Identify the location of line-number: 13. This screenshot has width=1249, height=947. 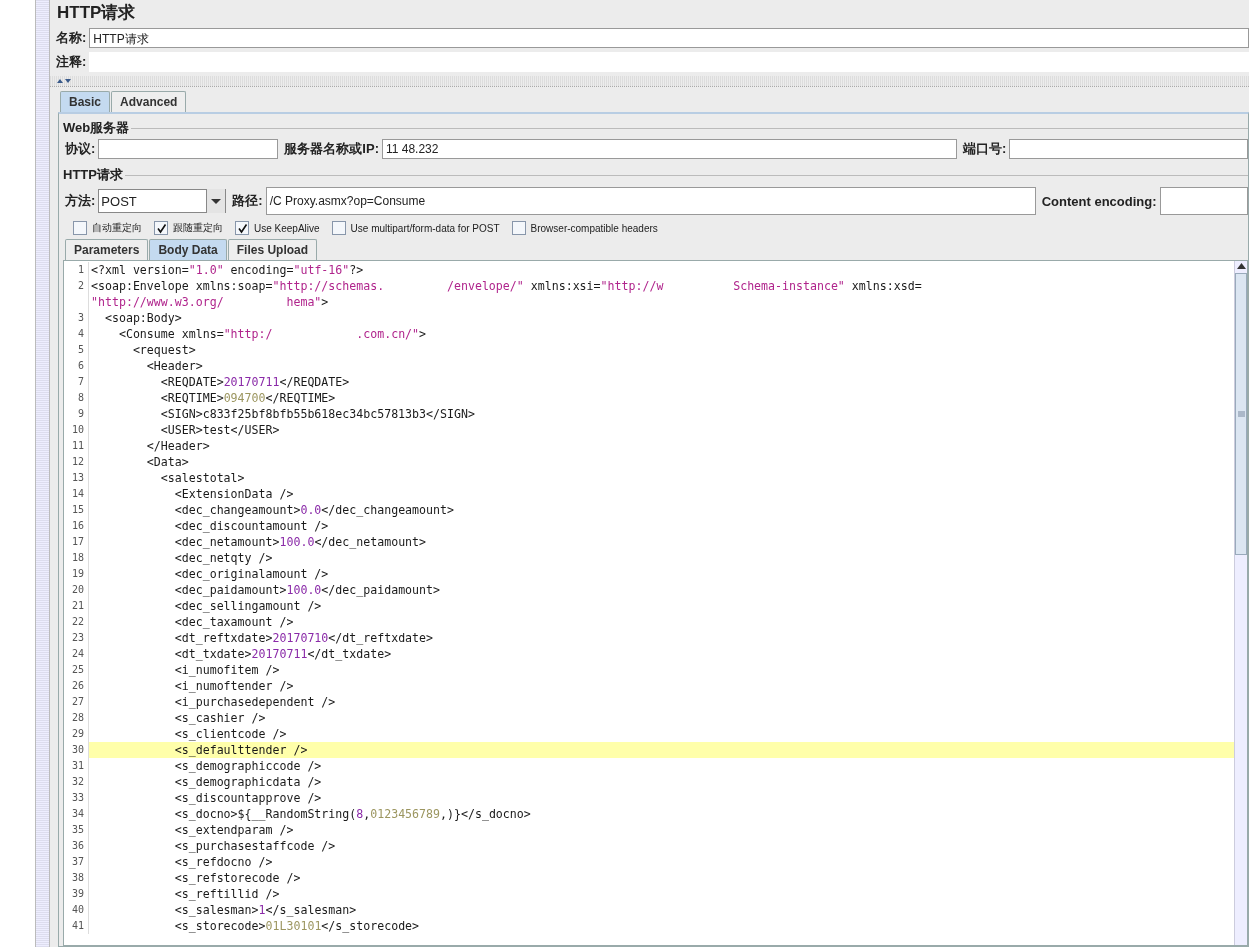
(77, 477).